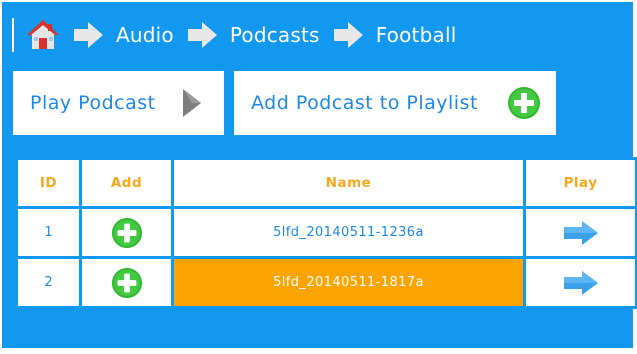  I want to click on play-icon, so click(192, 103).